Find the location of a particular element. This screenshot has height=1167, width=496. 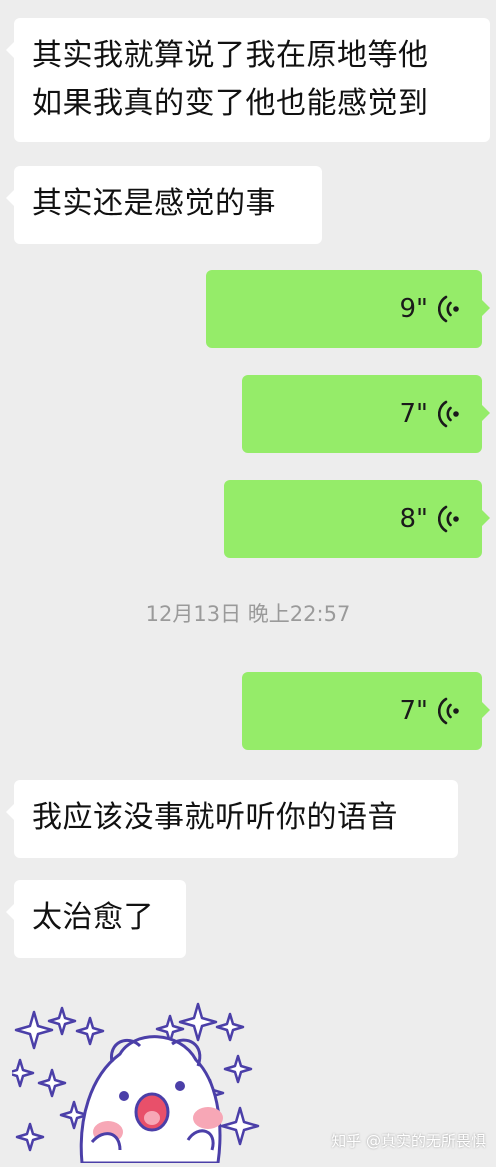

voice-duration: 9" is located at coordinates (413, 309).